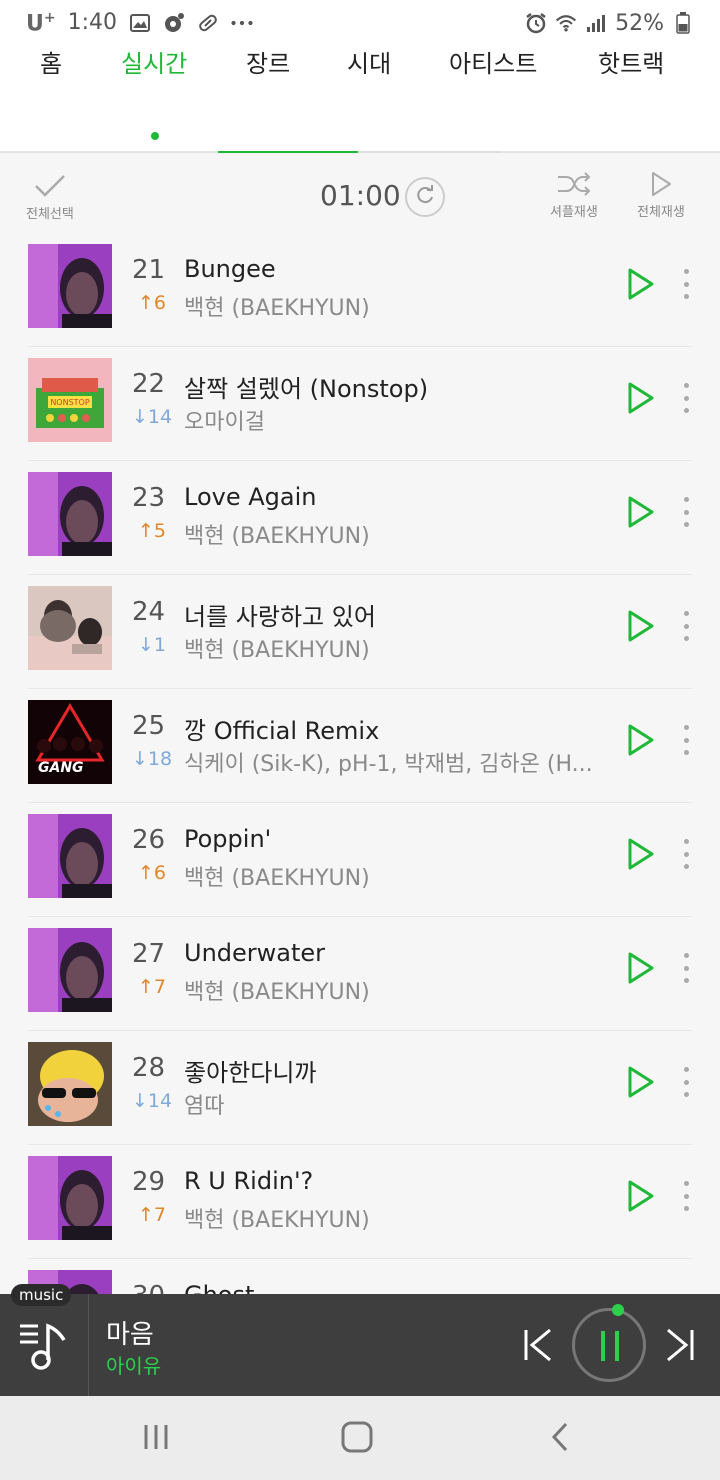 The width and height of the screenshot is (720, 1480). What do you see at coordinates (134, 1366) in the screenshot?
I see `now-playing-artist: 아이유` at bounding box center [134, 1366].